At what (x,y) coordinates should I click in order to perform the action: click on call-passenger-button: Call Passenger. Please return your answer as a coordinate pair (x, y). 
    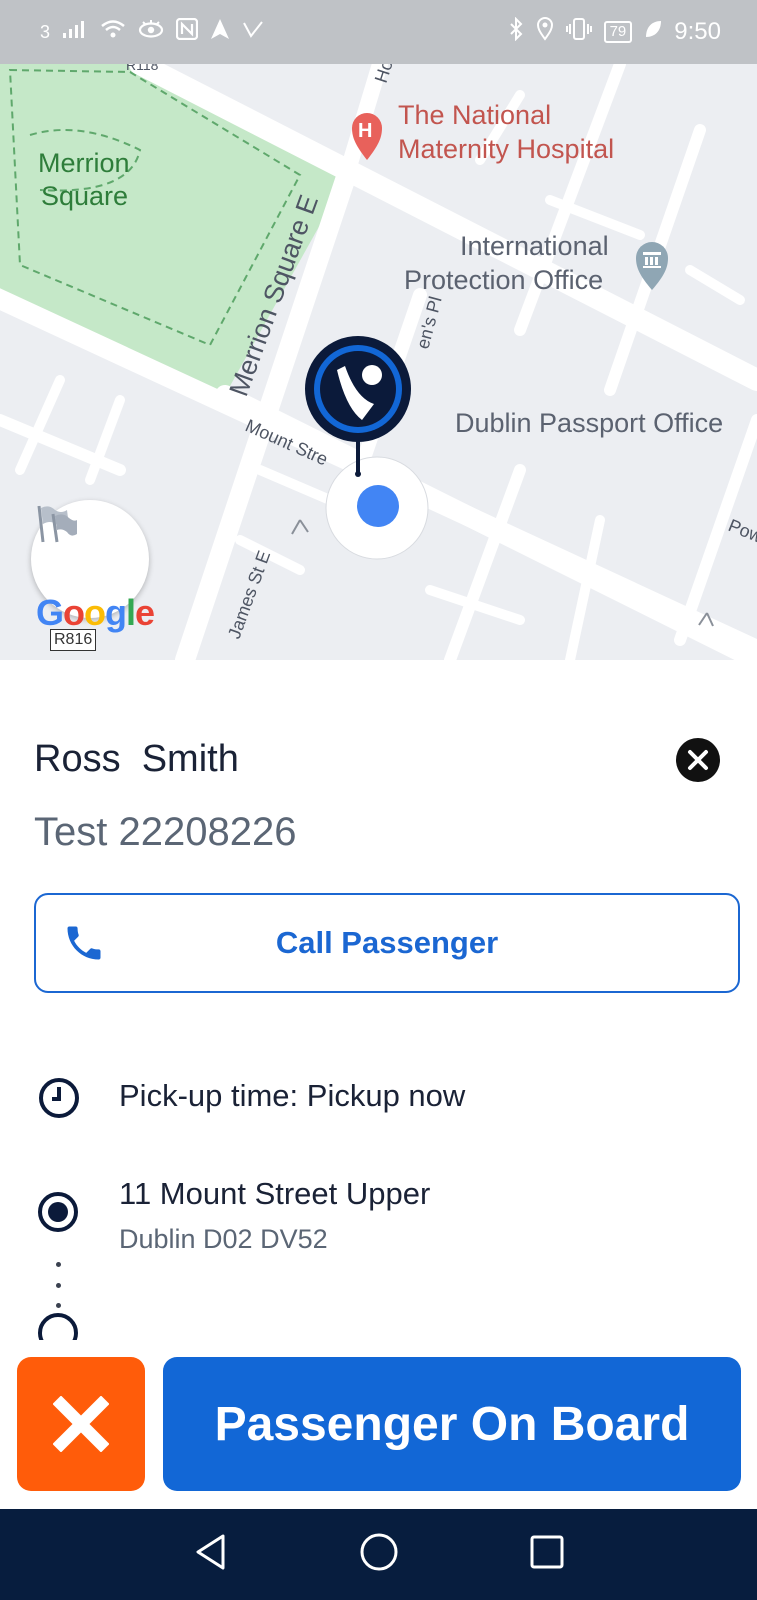
    Looking at the image, I should click on (387, 943).